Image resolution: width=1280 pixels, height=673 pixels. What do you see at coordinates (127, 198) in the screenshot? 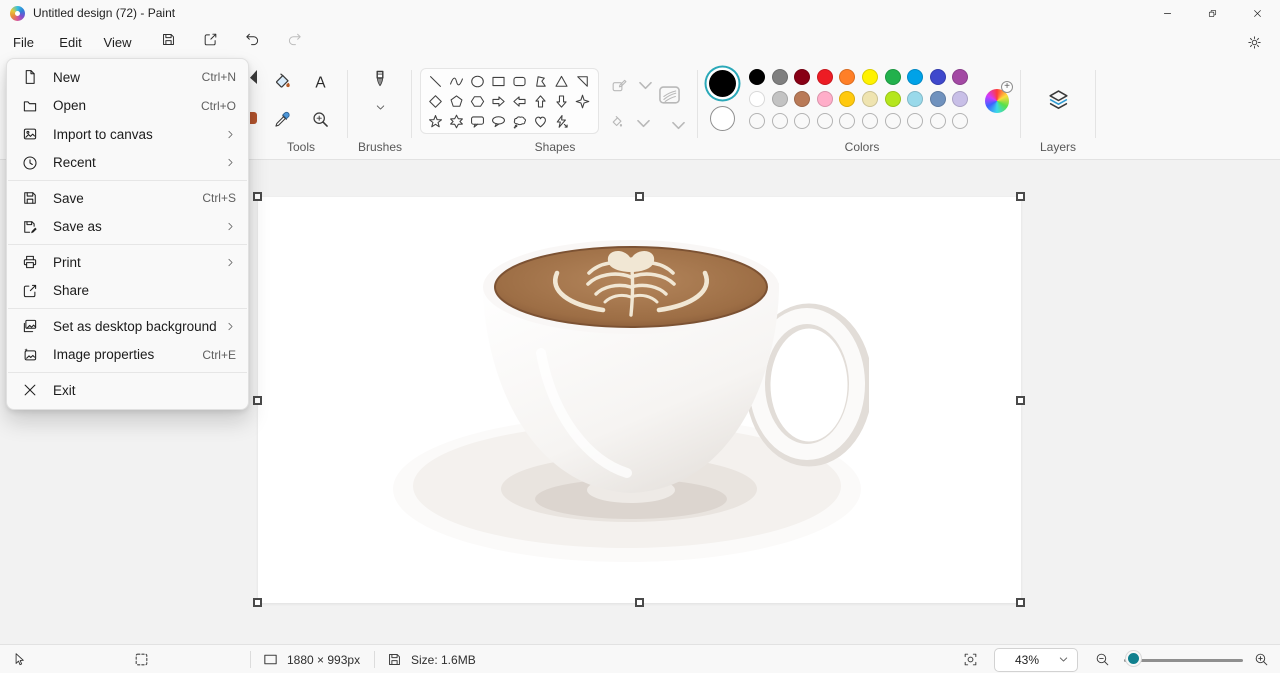
I see `file-menu-item-save: Save Ctrl+S` at bounding box center [127, 198].